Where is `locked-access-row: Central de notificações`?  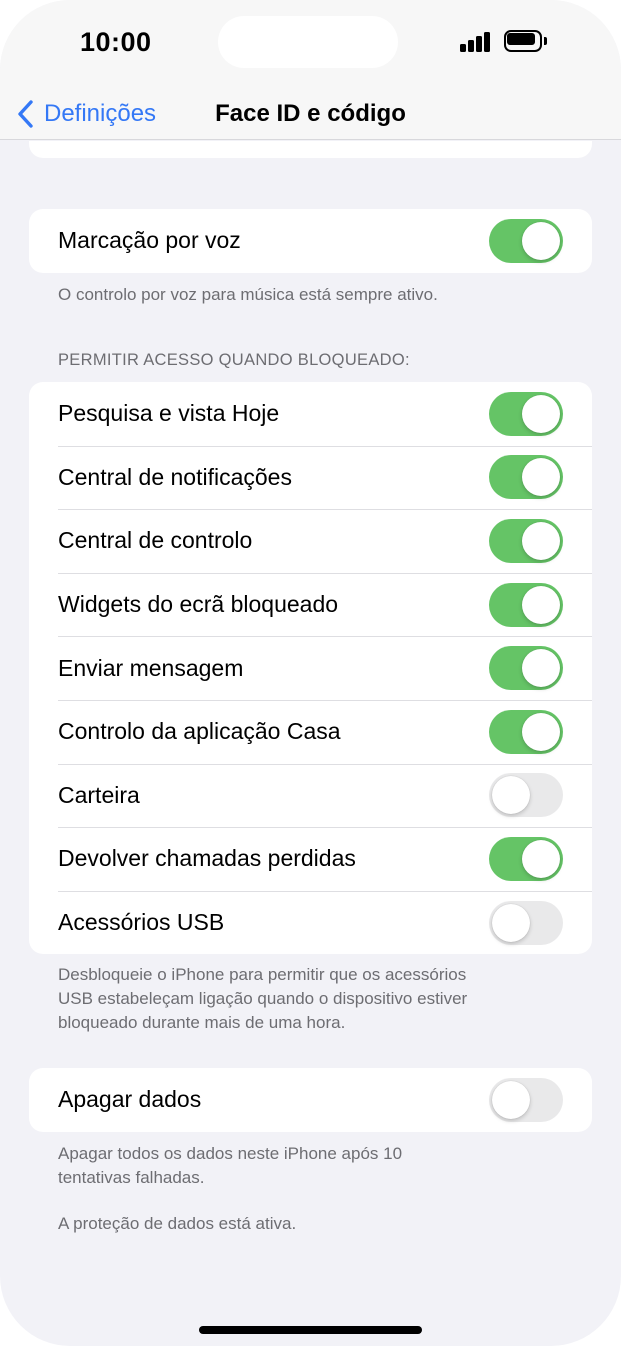 locked-access-row: Central de notificações is located at coordinates (310, 477).